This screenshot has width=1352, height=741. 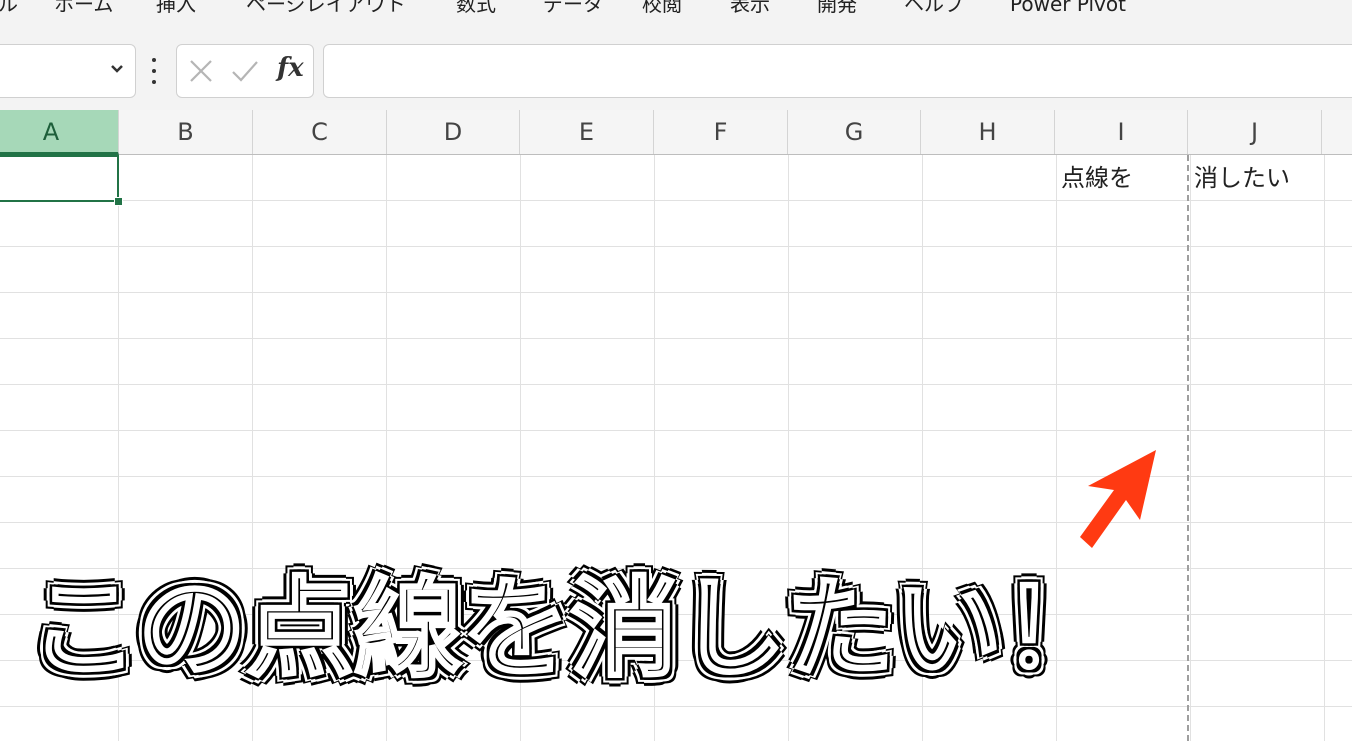 I want to click on formula-buttons: fx, so click(x=245, y=71).